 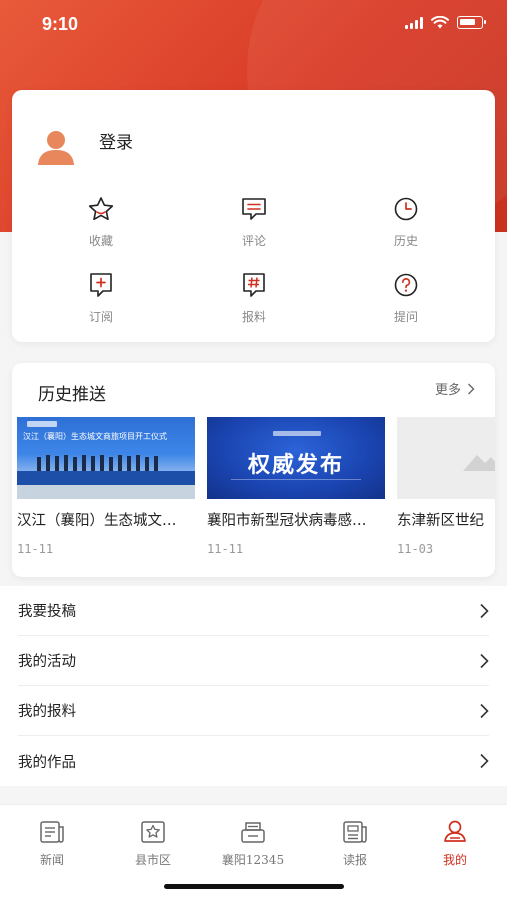 I want to click on more-link: 更多, so click(x=455, y=388).